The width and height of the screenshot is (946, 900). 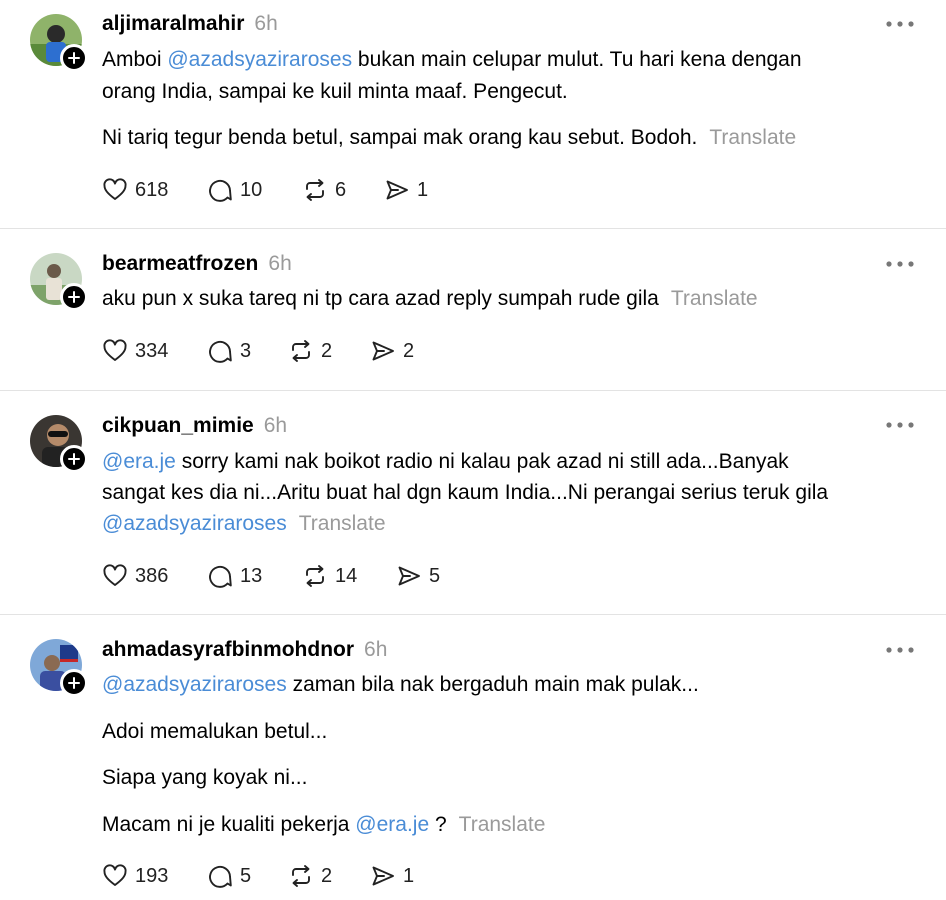 I want to click on username-row: cikpuan_mimie 6h, so click(x=194, y=426).